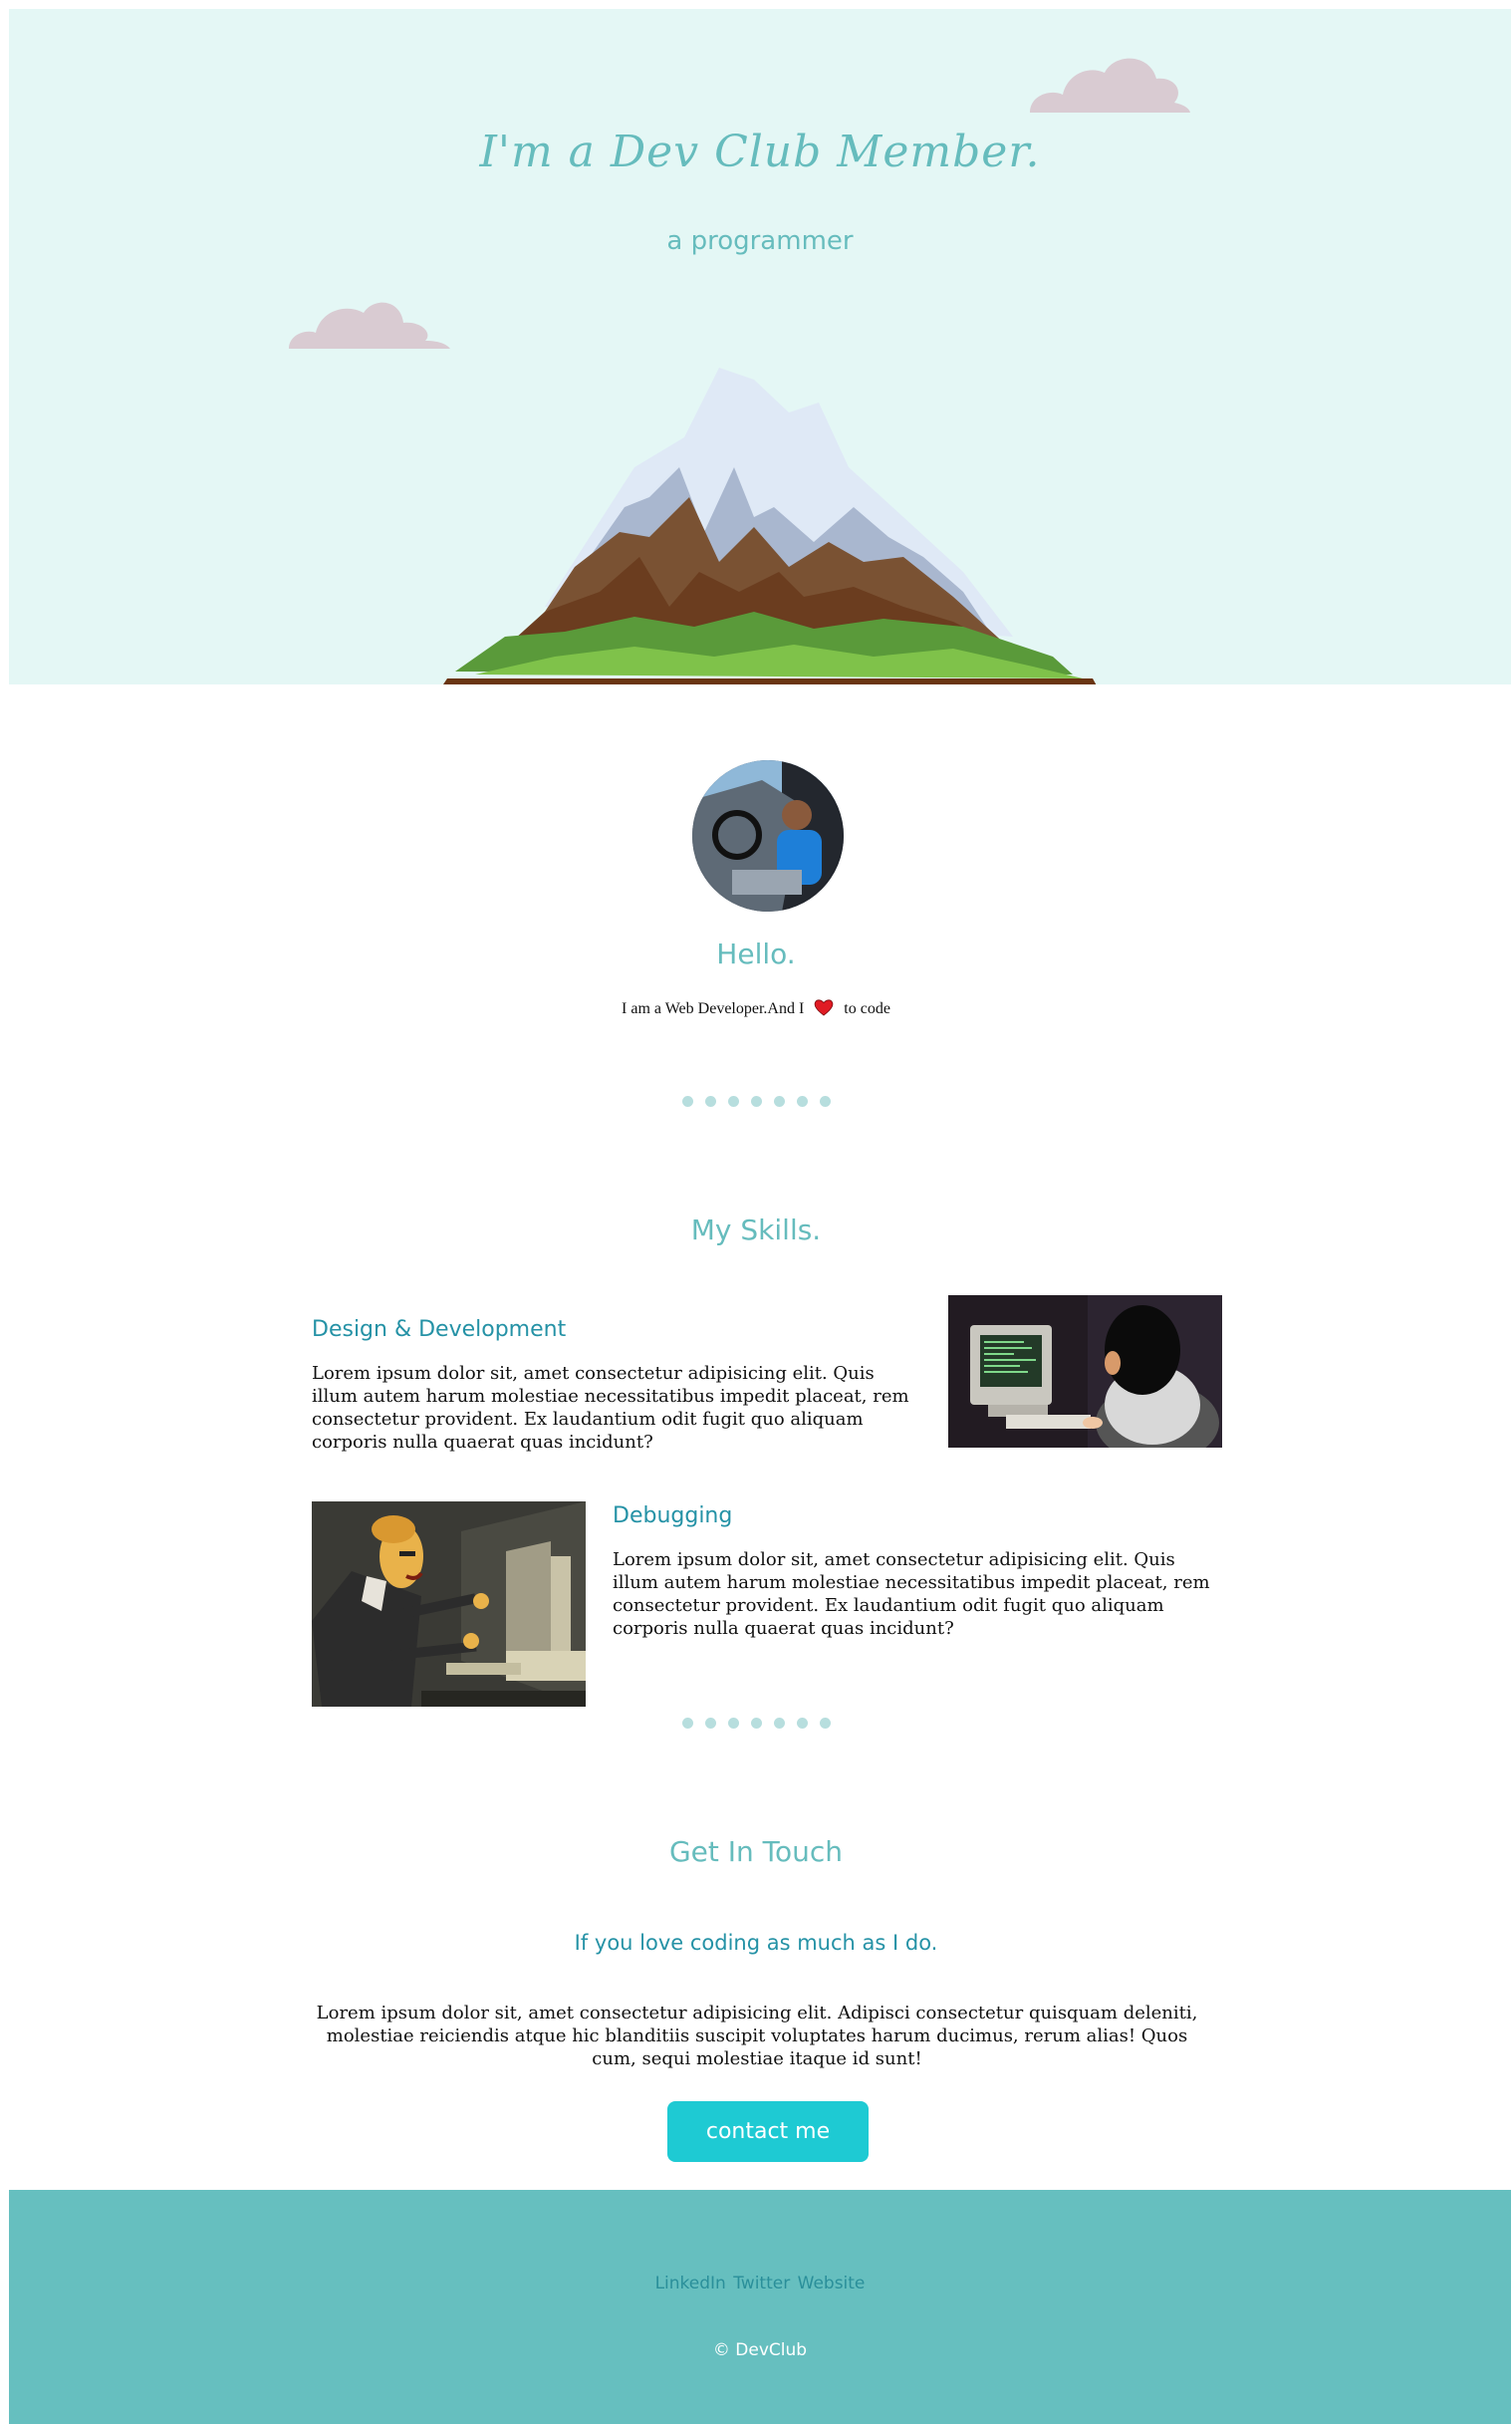 The height and width of the screenshot is (2424, 1512). What do you see at coordinates (756, 1851) in the screenshot?
I see `contact-title: Get In Touch` at bounding box center [756, 1851].